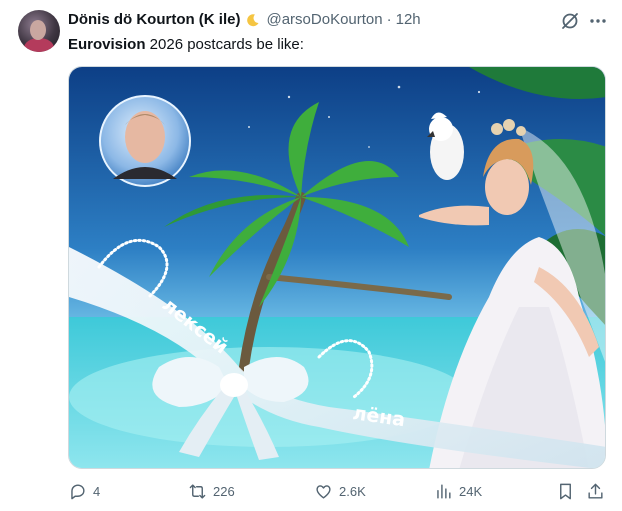  I want to click on avatar-shoulder, so click(39, 45).